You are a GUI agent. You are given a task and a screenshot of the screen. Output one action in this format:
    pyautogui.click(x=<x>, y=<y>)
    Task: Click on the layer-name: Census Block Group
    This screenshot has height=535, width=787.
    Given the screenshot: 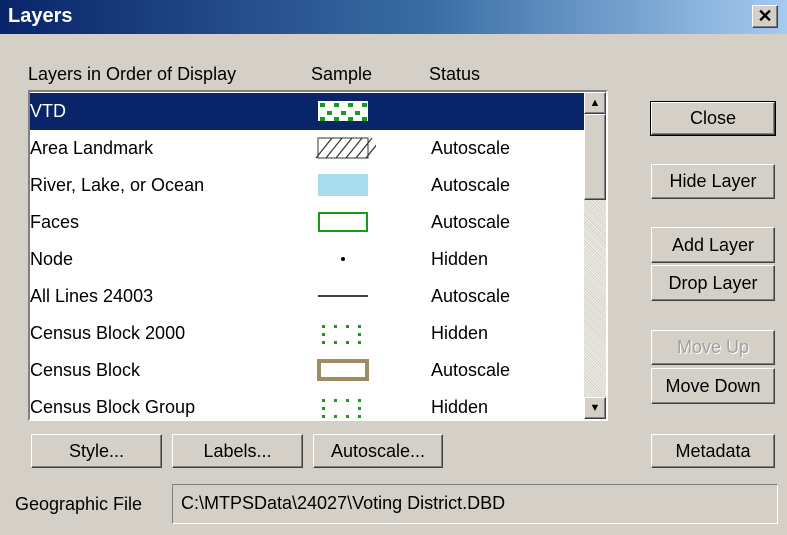 What is the action you would take?
    pyautogui.click(x=113, y=407)
    